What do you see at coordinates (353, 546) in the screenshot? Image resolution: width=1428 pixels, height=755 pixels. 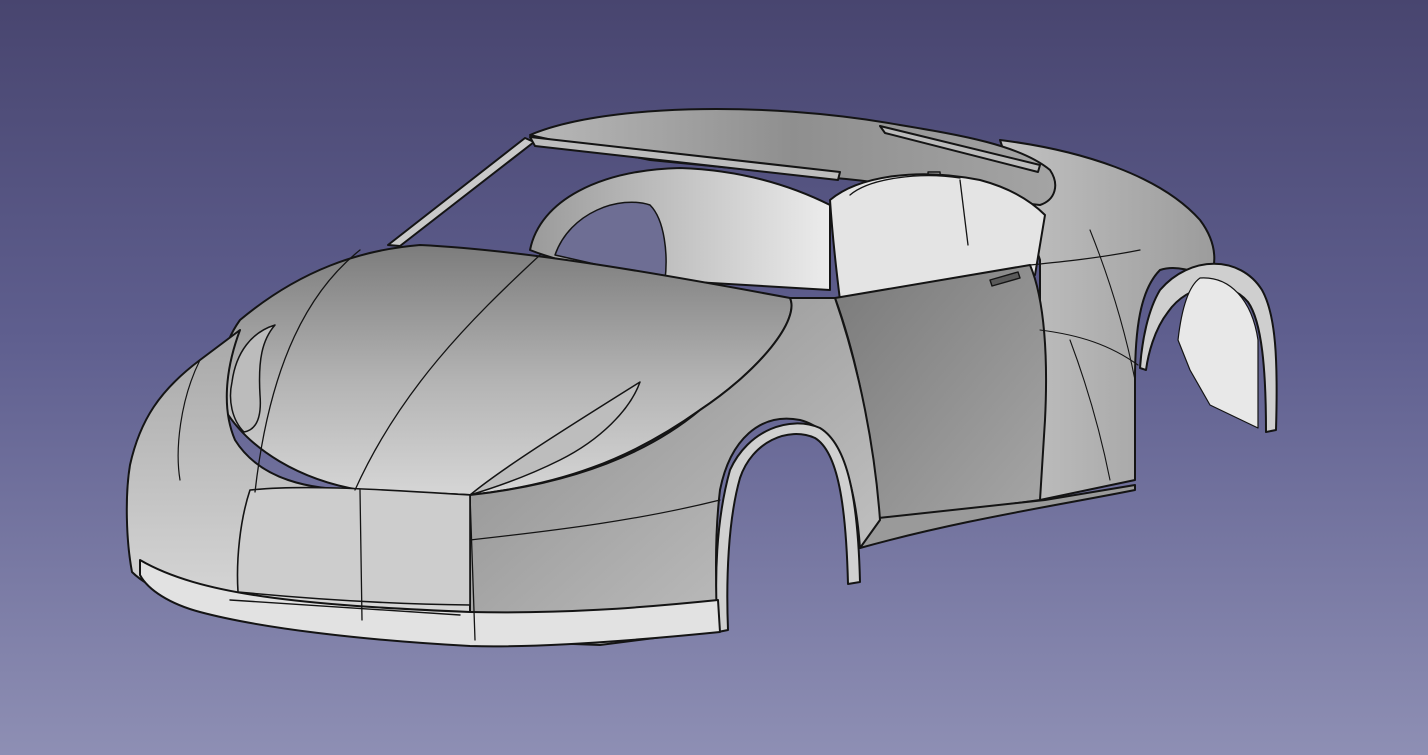 I see `grille` at bounding box center [353, 546].